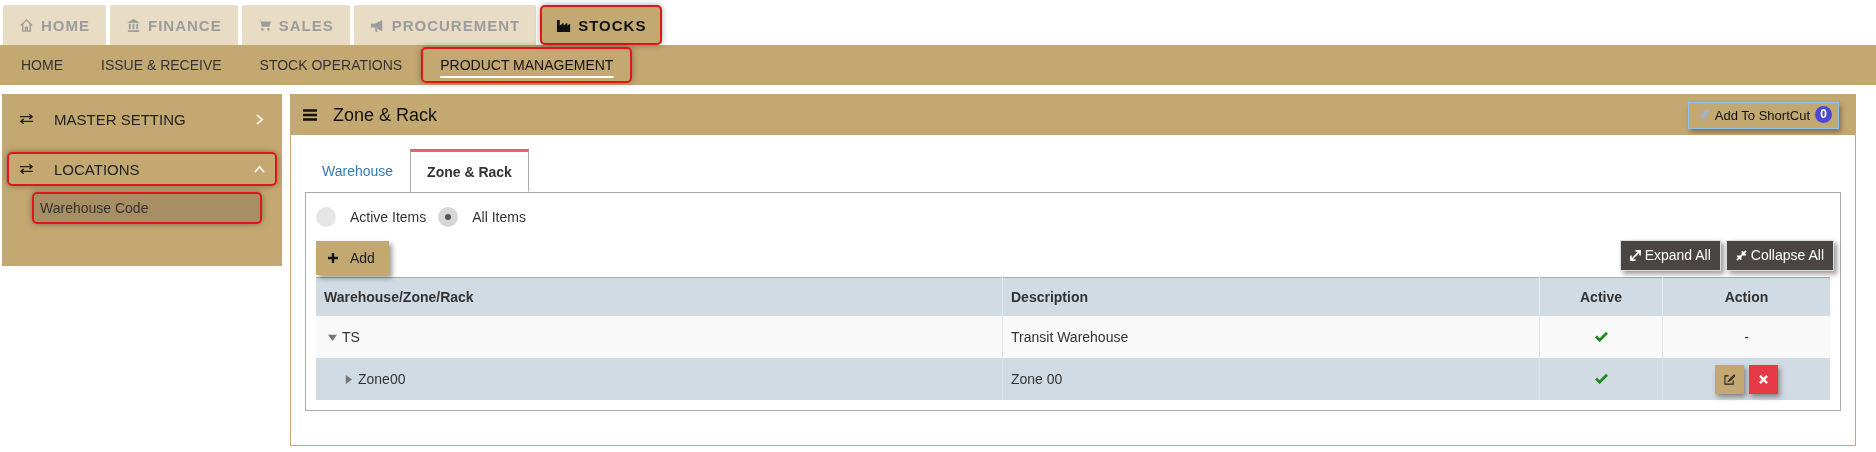  Describe the element at coordinates (351, 337) in the screenshot. I see `tree-node-label: TS` at that location.